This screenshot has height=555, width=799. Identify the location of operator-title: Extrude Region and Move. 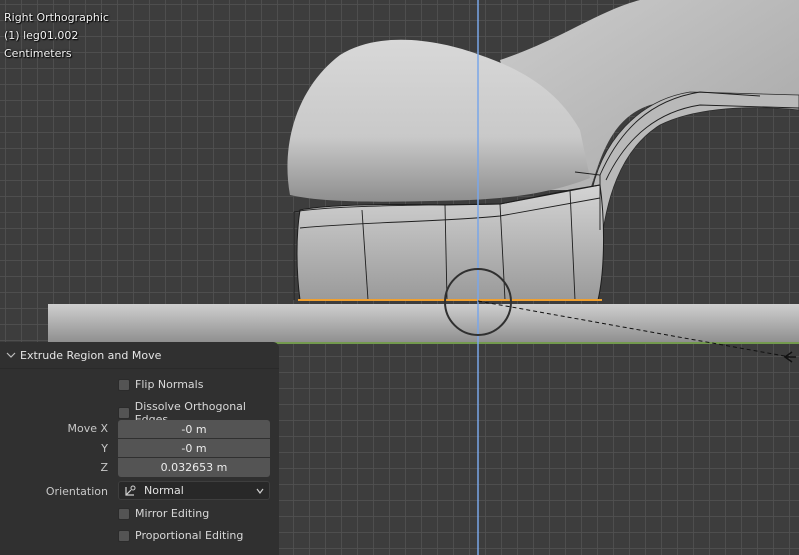
(91, 355).